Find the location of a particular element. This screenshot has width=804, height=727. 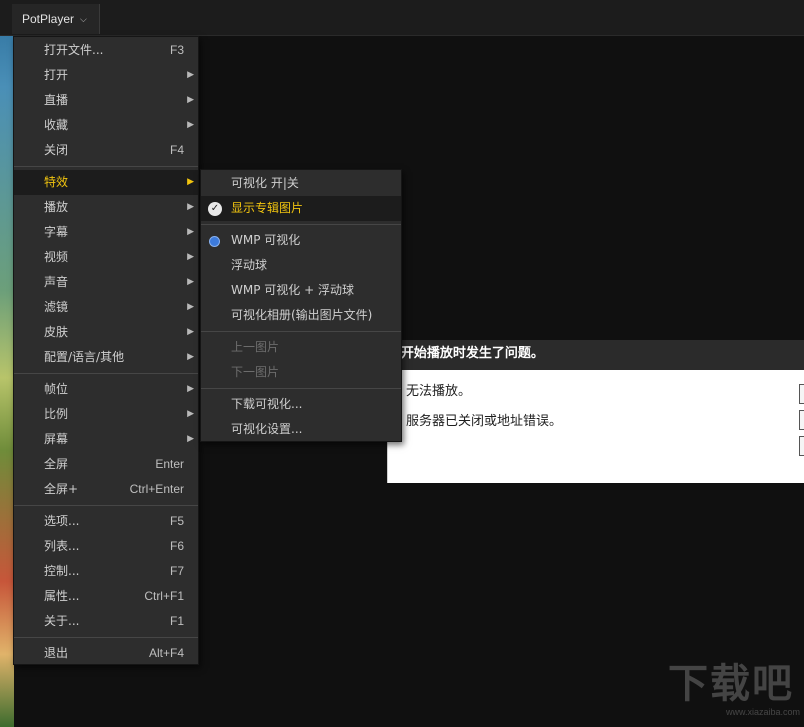

error-message-line1: 无法播放。 is located at coordinates (438, 389).